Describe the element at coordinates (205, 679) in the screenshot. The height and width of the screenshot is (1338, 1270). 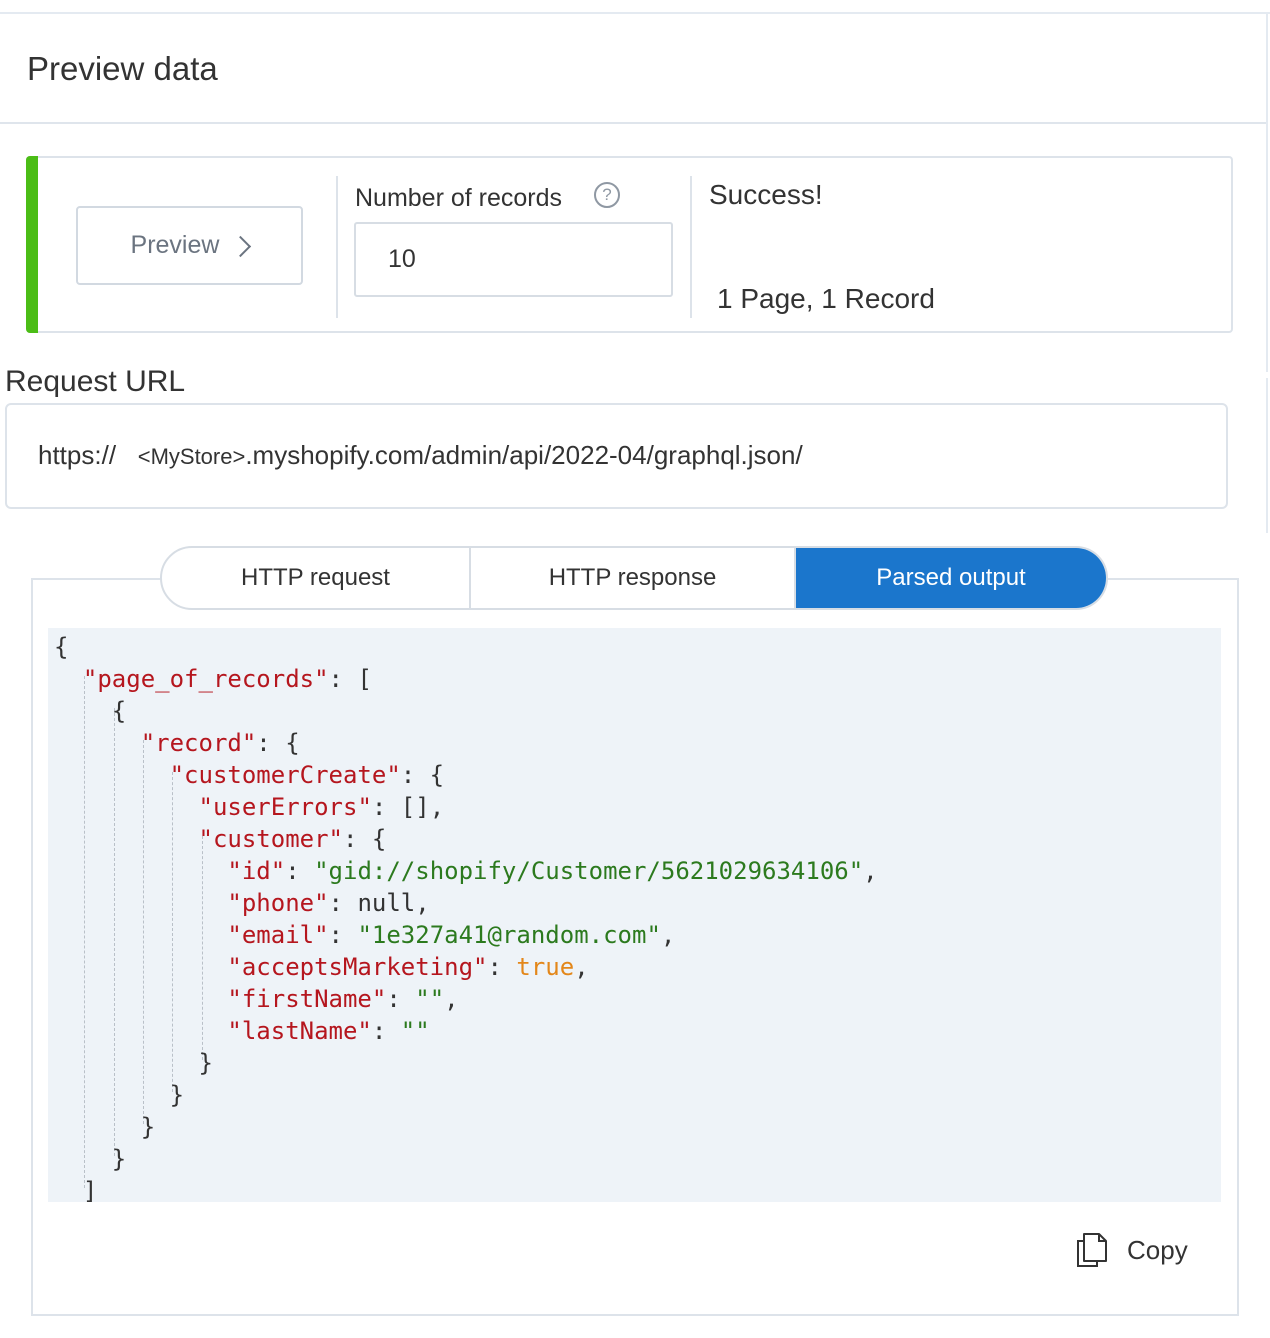
I see `json-key: "page_of_records"` at that location.